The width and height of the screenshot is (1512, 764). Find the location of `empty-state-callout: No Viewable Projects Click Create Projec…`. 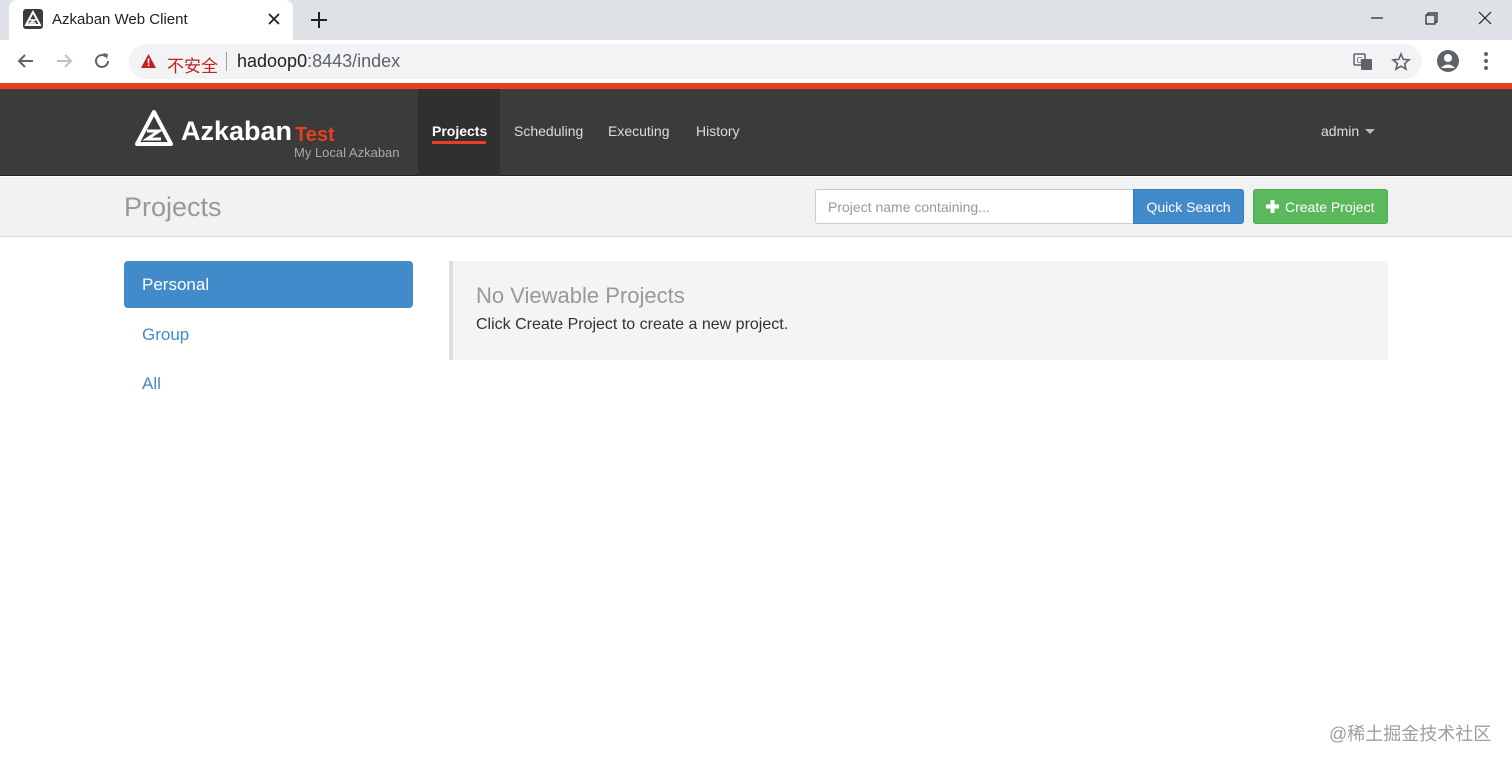

empty-state-callout: No Viewable Projects Click Create Projec… is located at coordinates (918, 310).